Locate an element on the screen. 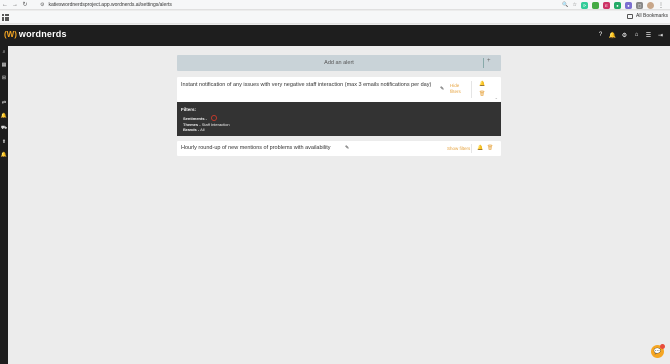 This screenshot has height=364, width=670. site-info-icon: ⚙ is located at coordinates (42, 5).